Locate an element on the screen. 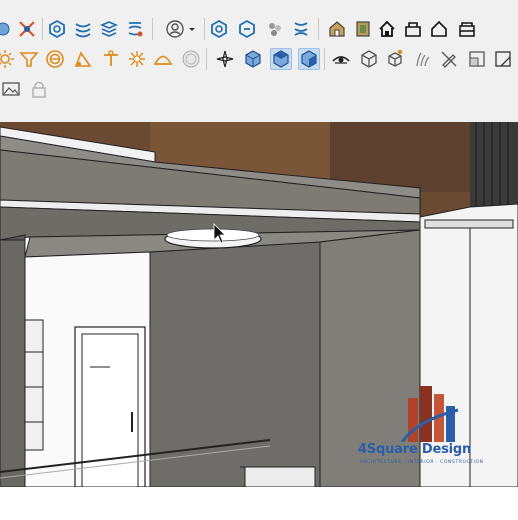 The image size is (518, 520). pencil-slash-icon is located at coordinates (449, 59).